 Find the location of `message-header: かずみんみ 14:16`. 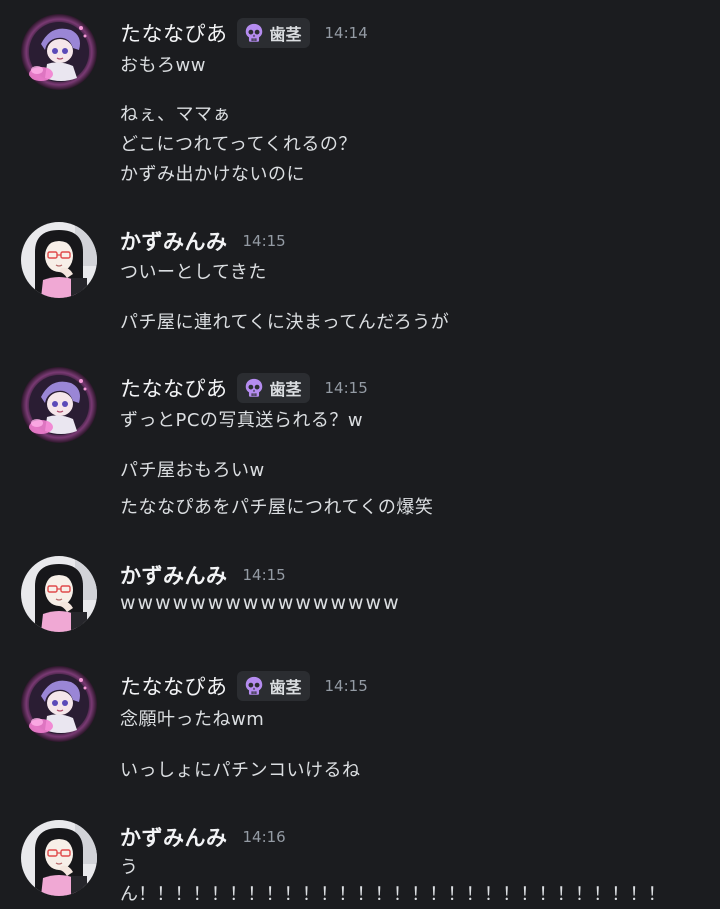

message-header: かずみんみ 14:16 is located at coordinates (203, 837).